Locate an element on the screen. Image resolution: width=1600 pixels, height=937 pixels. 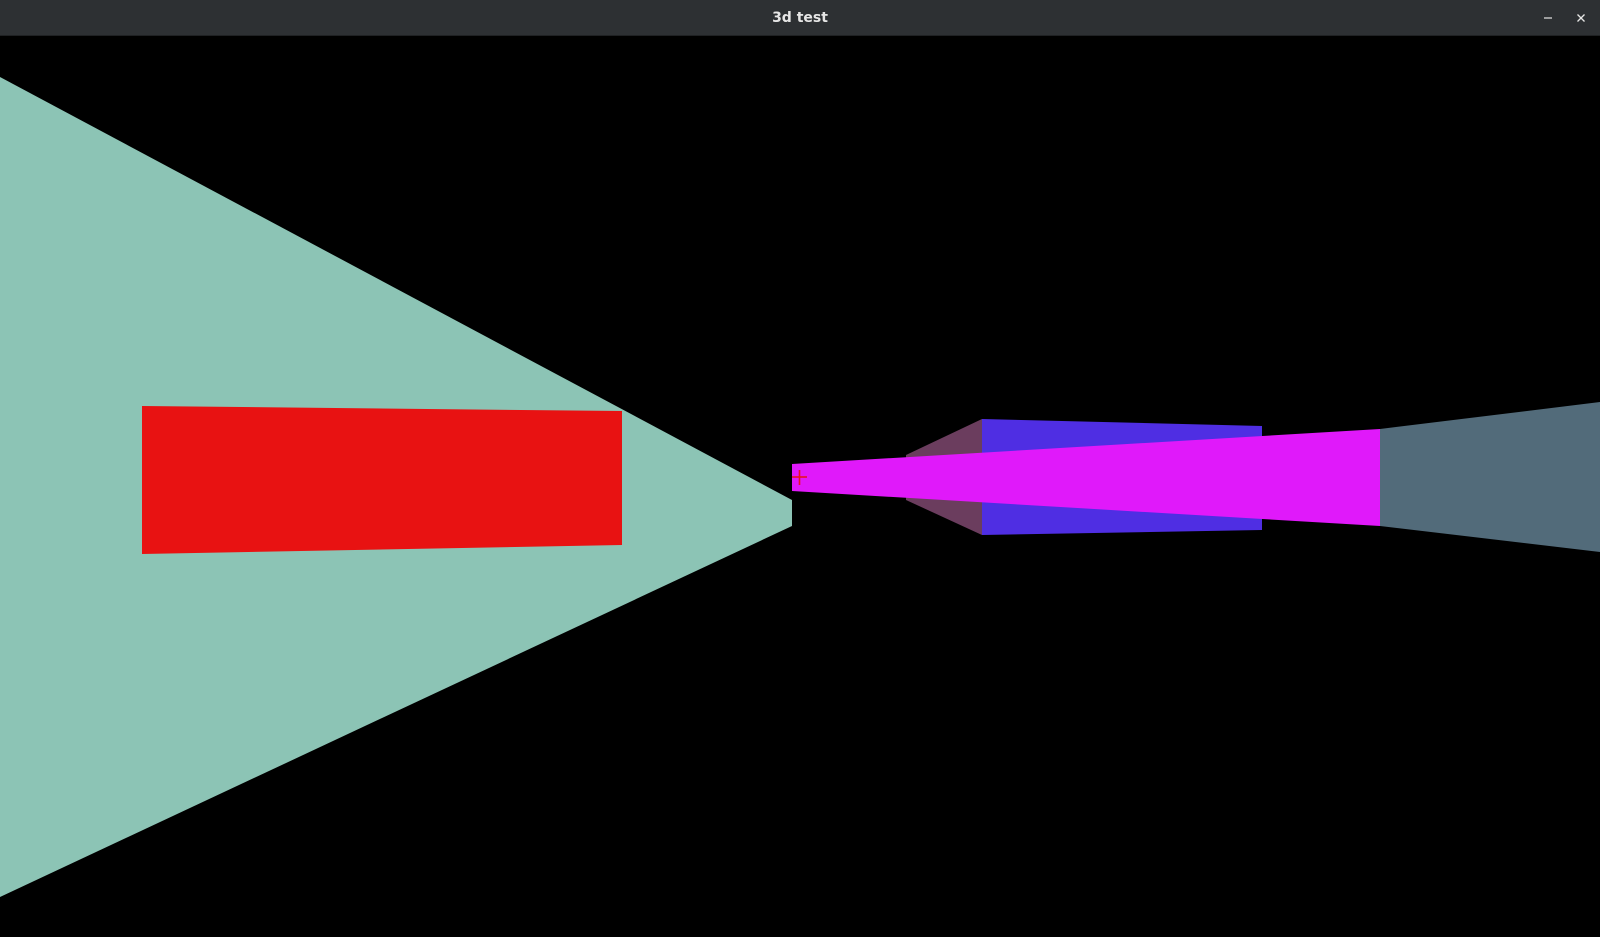
close-icon is located at coordinates (1581, 18).